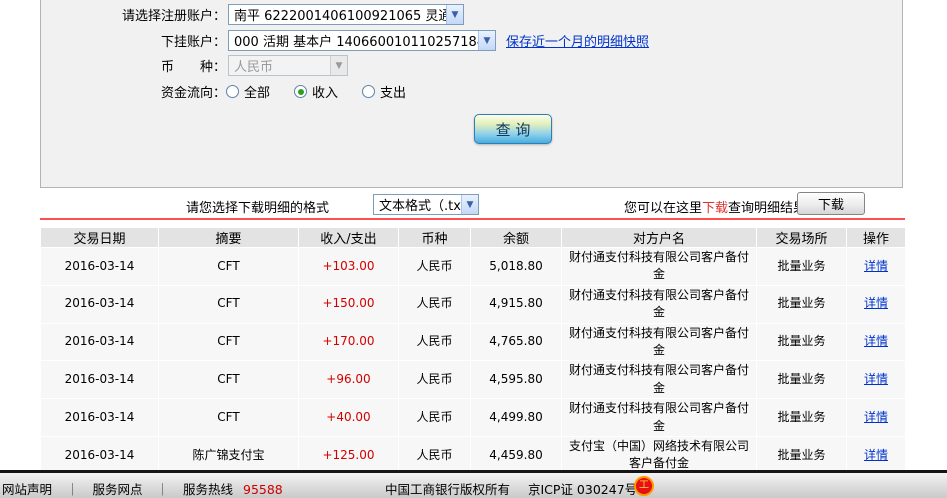 This screenshot has width=947, height=498. I want to click on fund-flow-label: 资金流向：, so click(193, 93).